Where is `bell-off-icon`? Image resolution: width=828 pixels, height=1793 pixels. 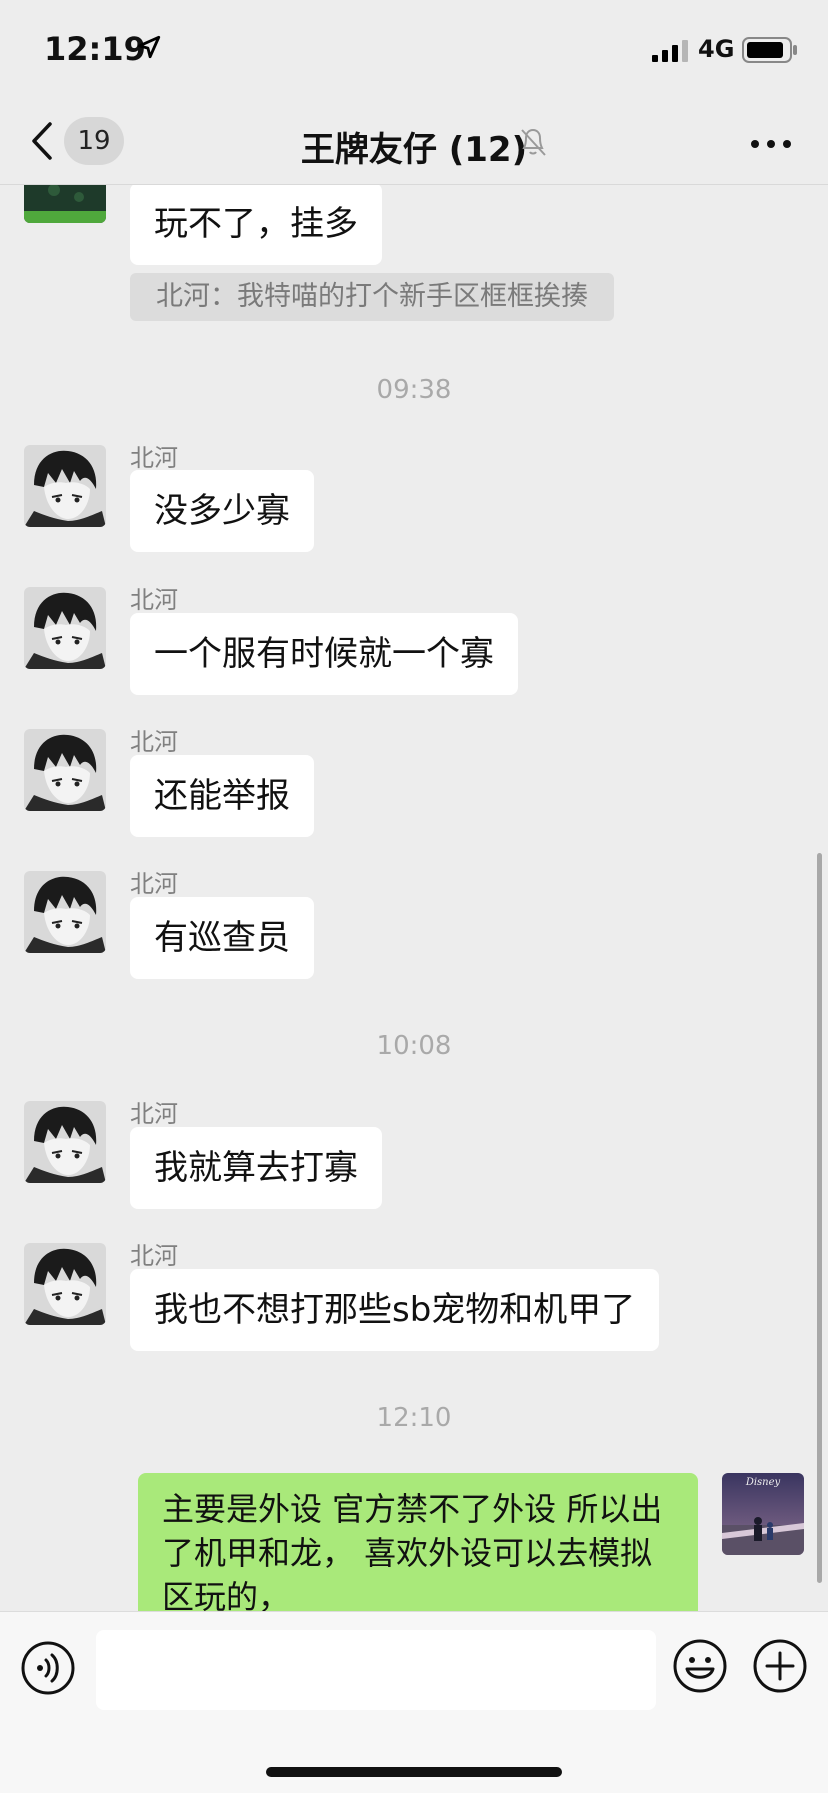
bell-off-icon is located at coordinates (533, 142).